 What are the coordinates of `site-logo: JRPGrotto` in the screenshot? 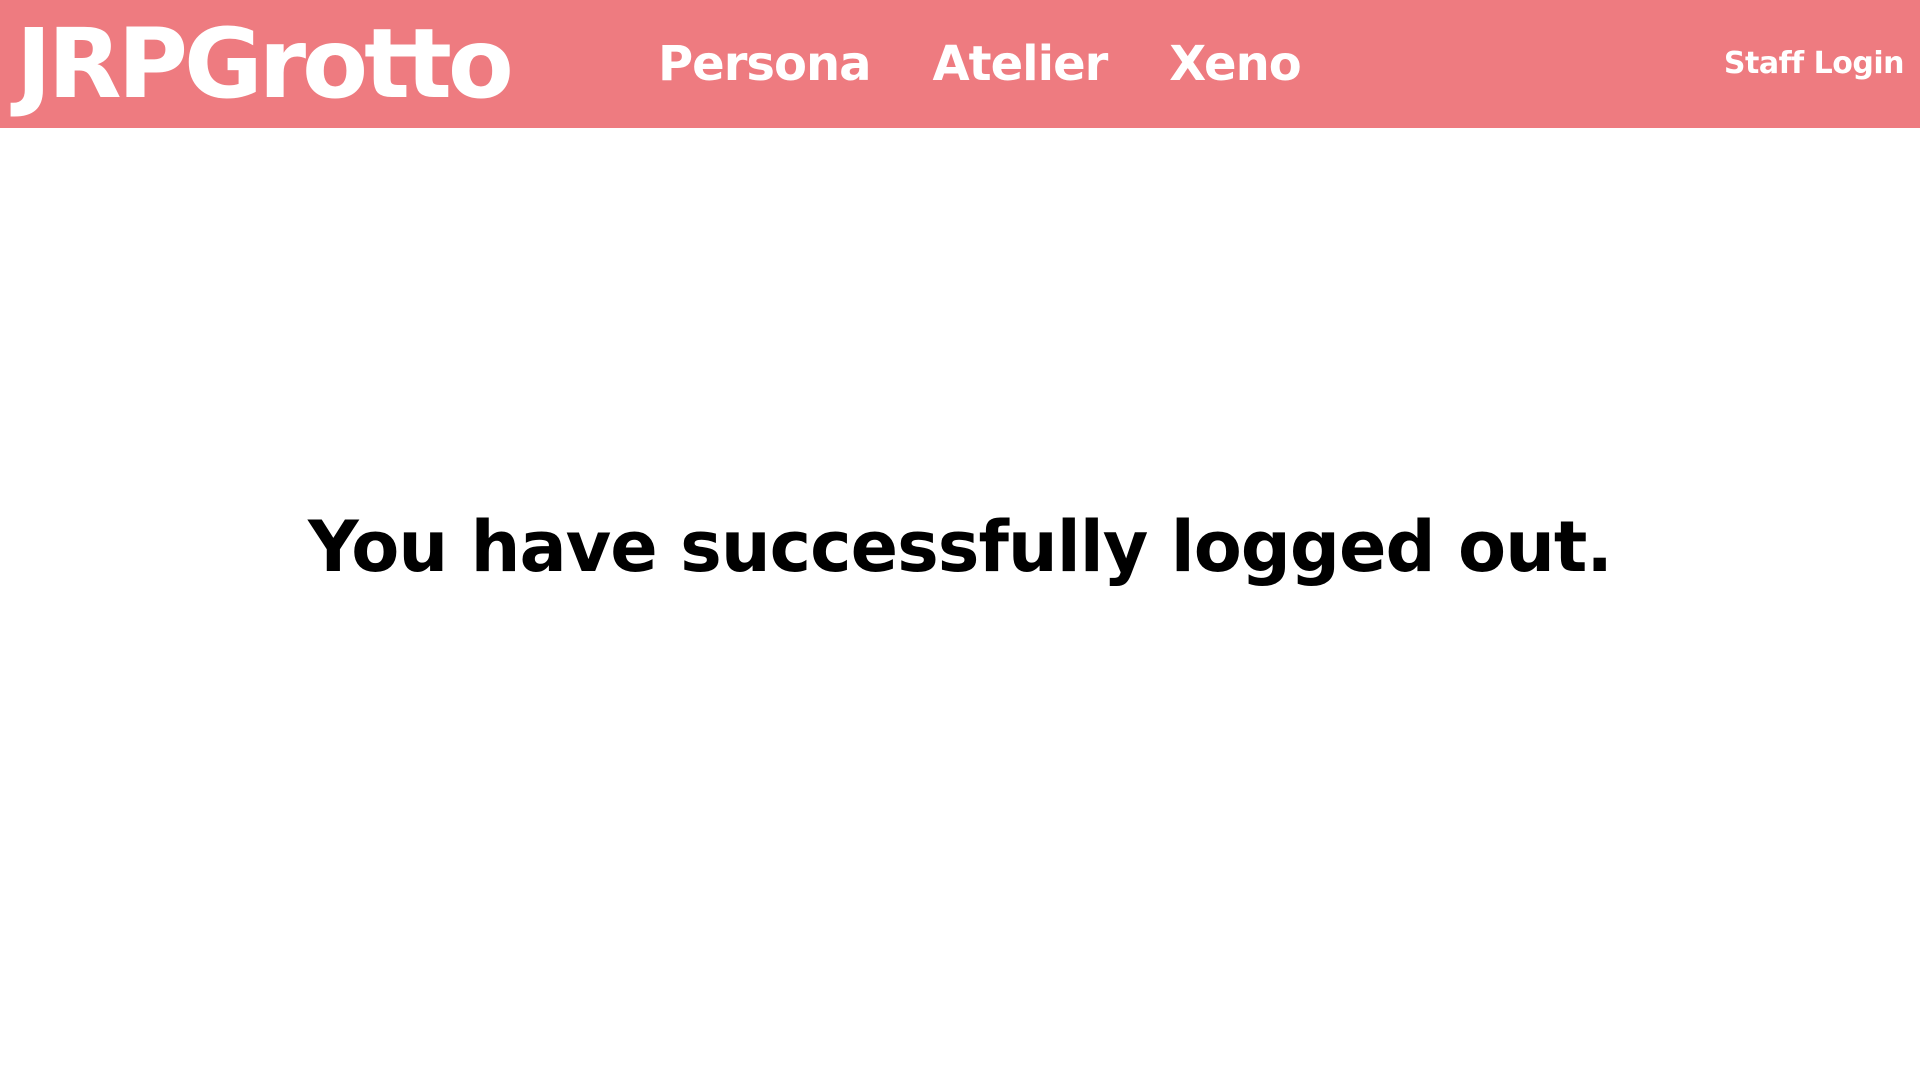 It's located at (265, 64).